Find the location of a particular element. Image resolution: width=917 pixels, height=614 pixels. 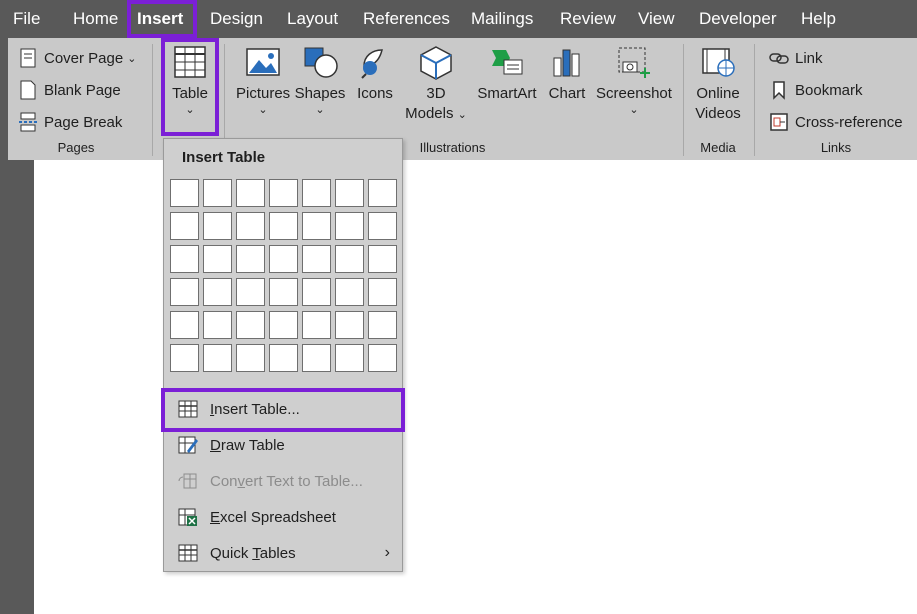

shapes-icon is located at coordinates (320, 64).